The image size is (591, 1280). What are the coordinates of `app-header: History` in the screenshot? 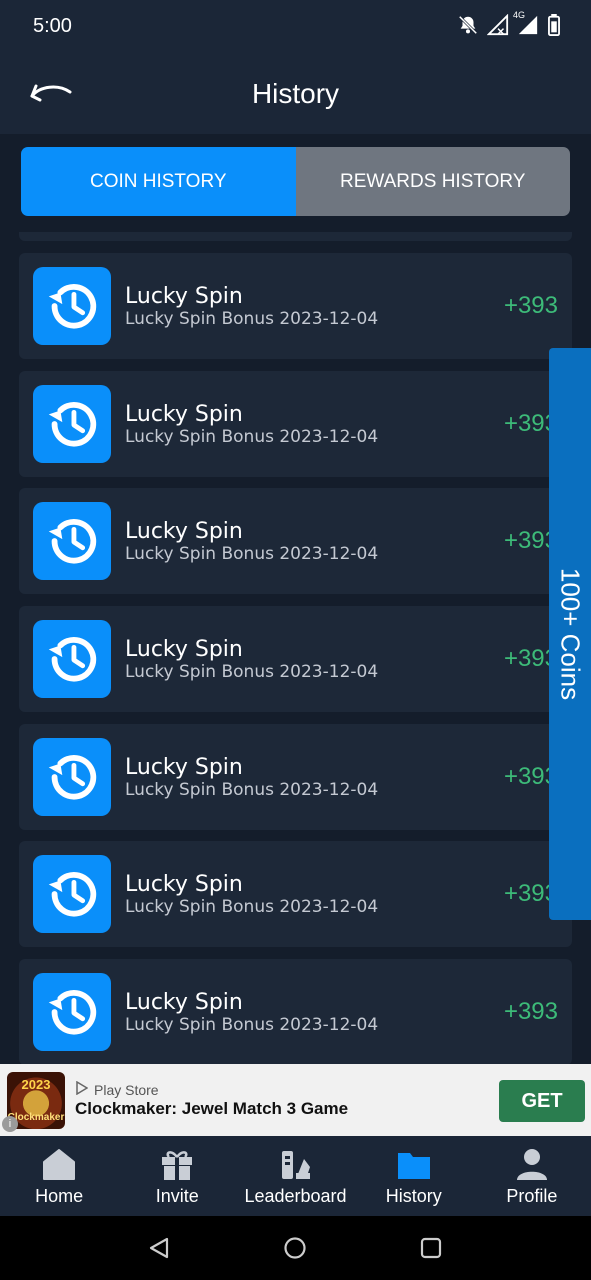 It's located at (295, 94).